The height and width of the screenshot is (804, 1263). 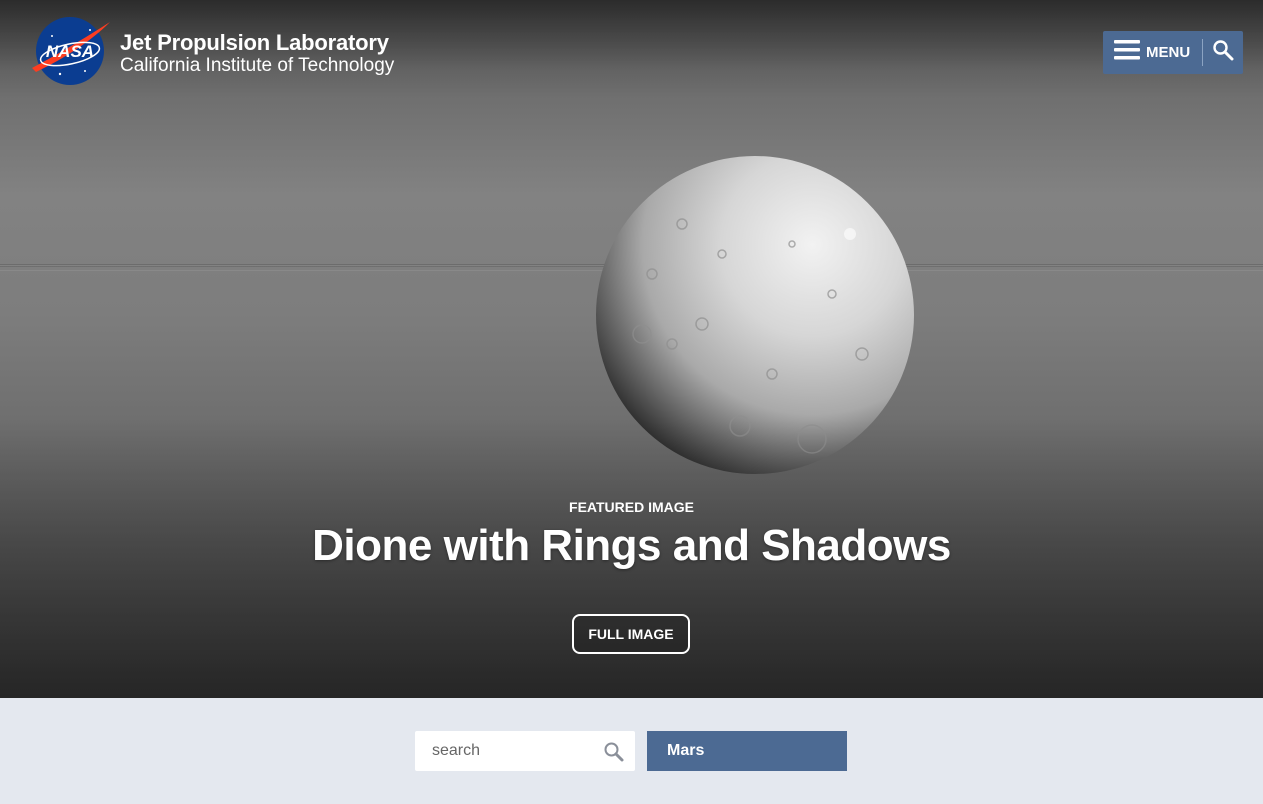 I want to click on search-input, so click(x=504, y=751).